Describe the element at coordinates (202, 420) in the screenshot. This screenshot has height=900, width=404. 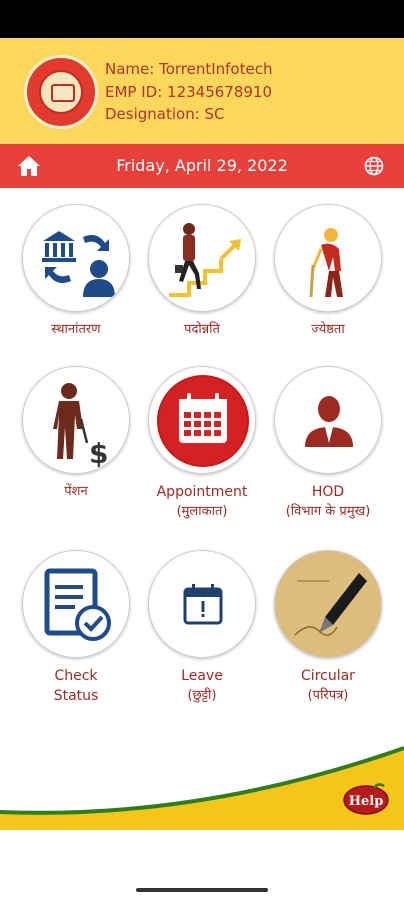
I see `appointment-calendar-icon` at that location.